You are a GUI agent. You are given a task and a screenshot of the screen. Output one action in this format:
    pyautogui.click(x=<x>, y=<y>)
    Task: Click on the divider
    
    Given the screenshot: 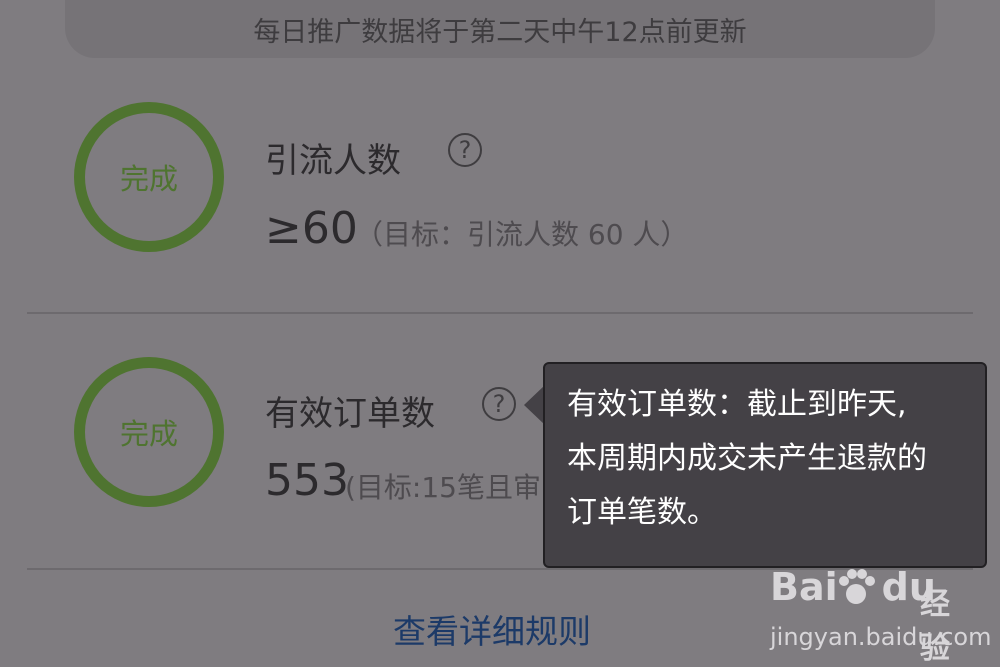 What is the action you would take?
    pyautogui.click(x=500, y=313)
    